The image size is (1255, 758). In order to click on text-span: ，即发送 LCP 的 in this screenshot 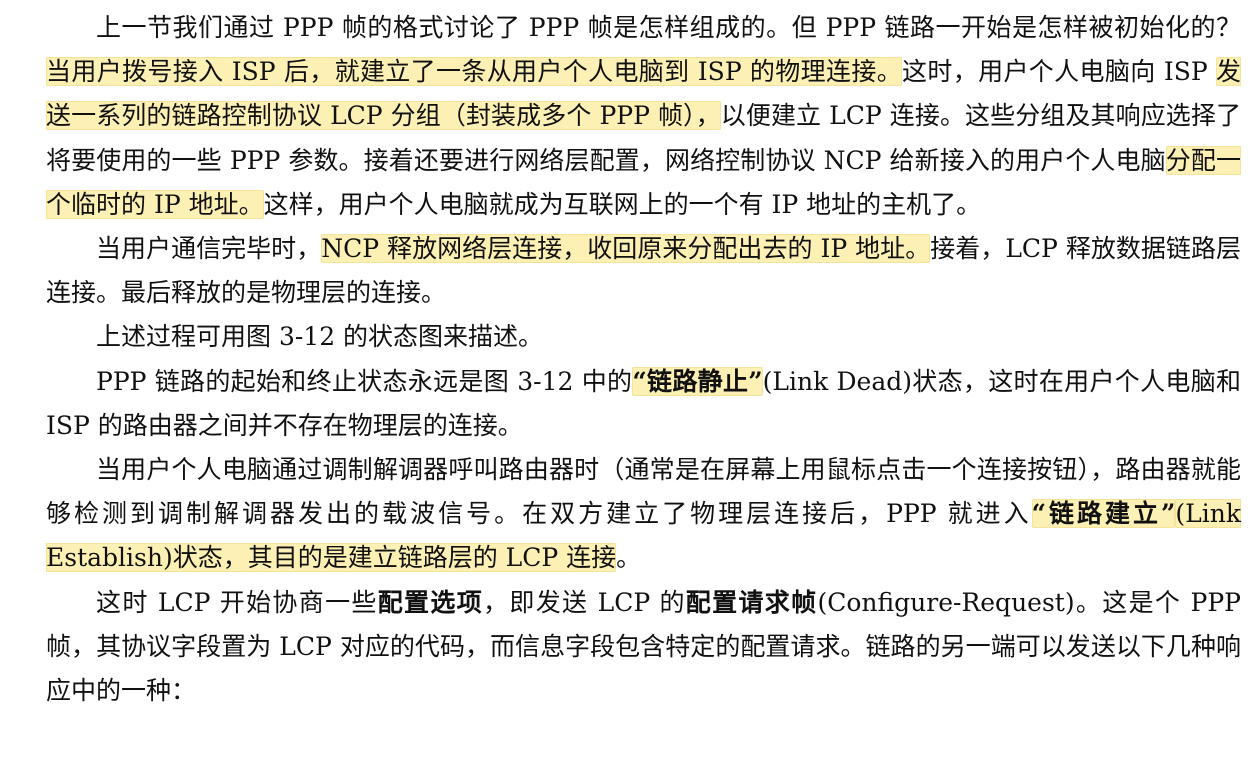, I will do `click(584, 602)`.